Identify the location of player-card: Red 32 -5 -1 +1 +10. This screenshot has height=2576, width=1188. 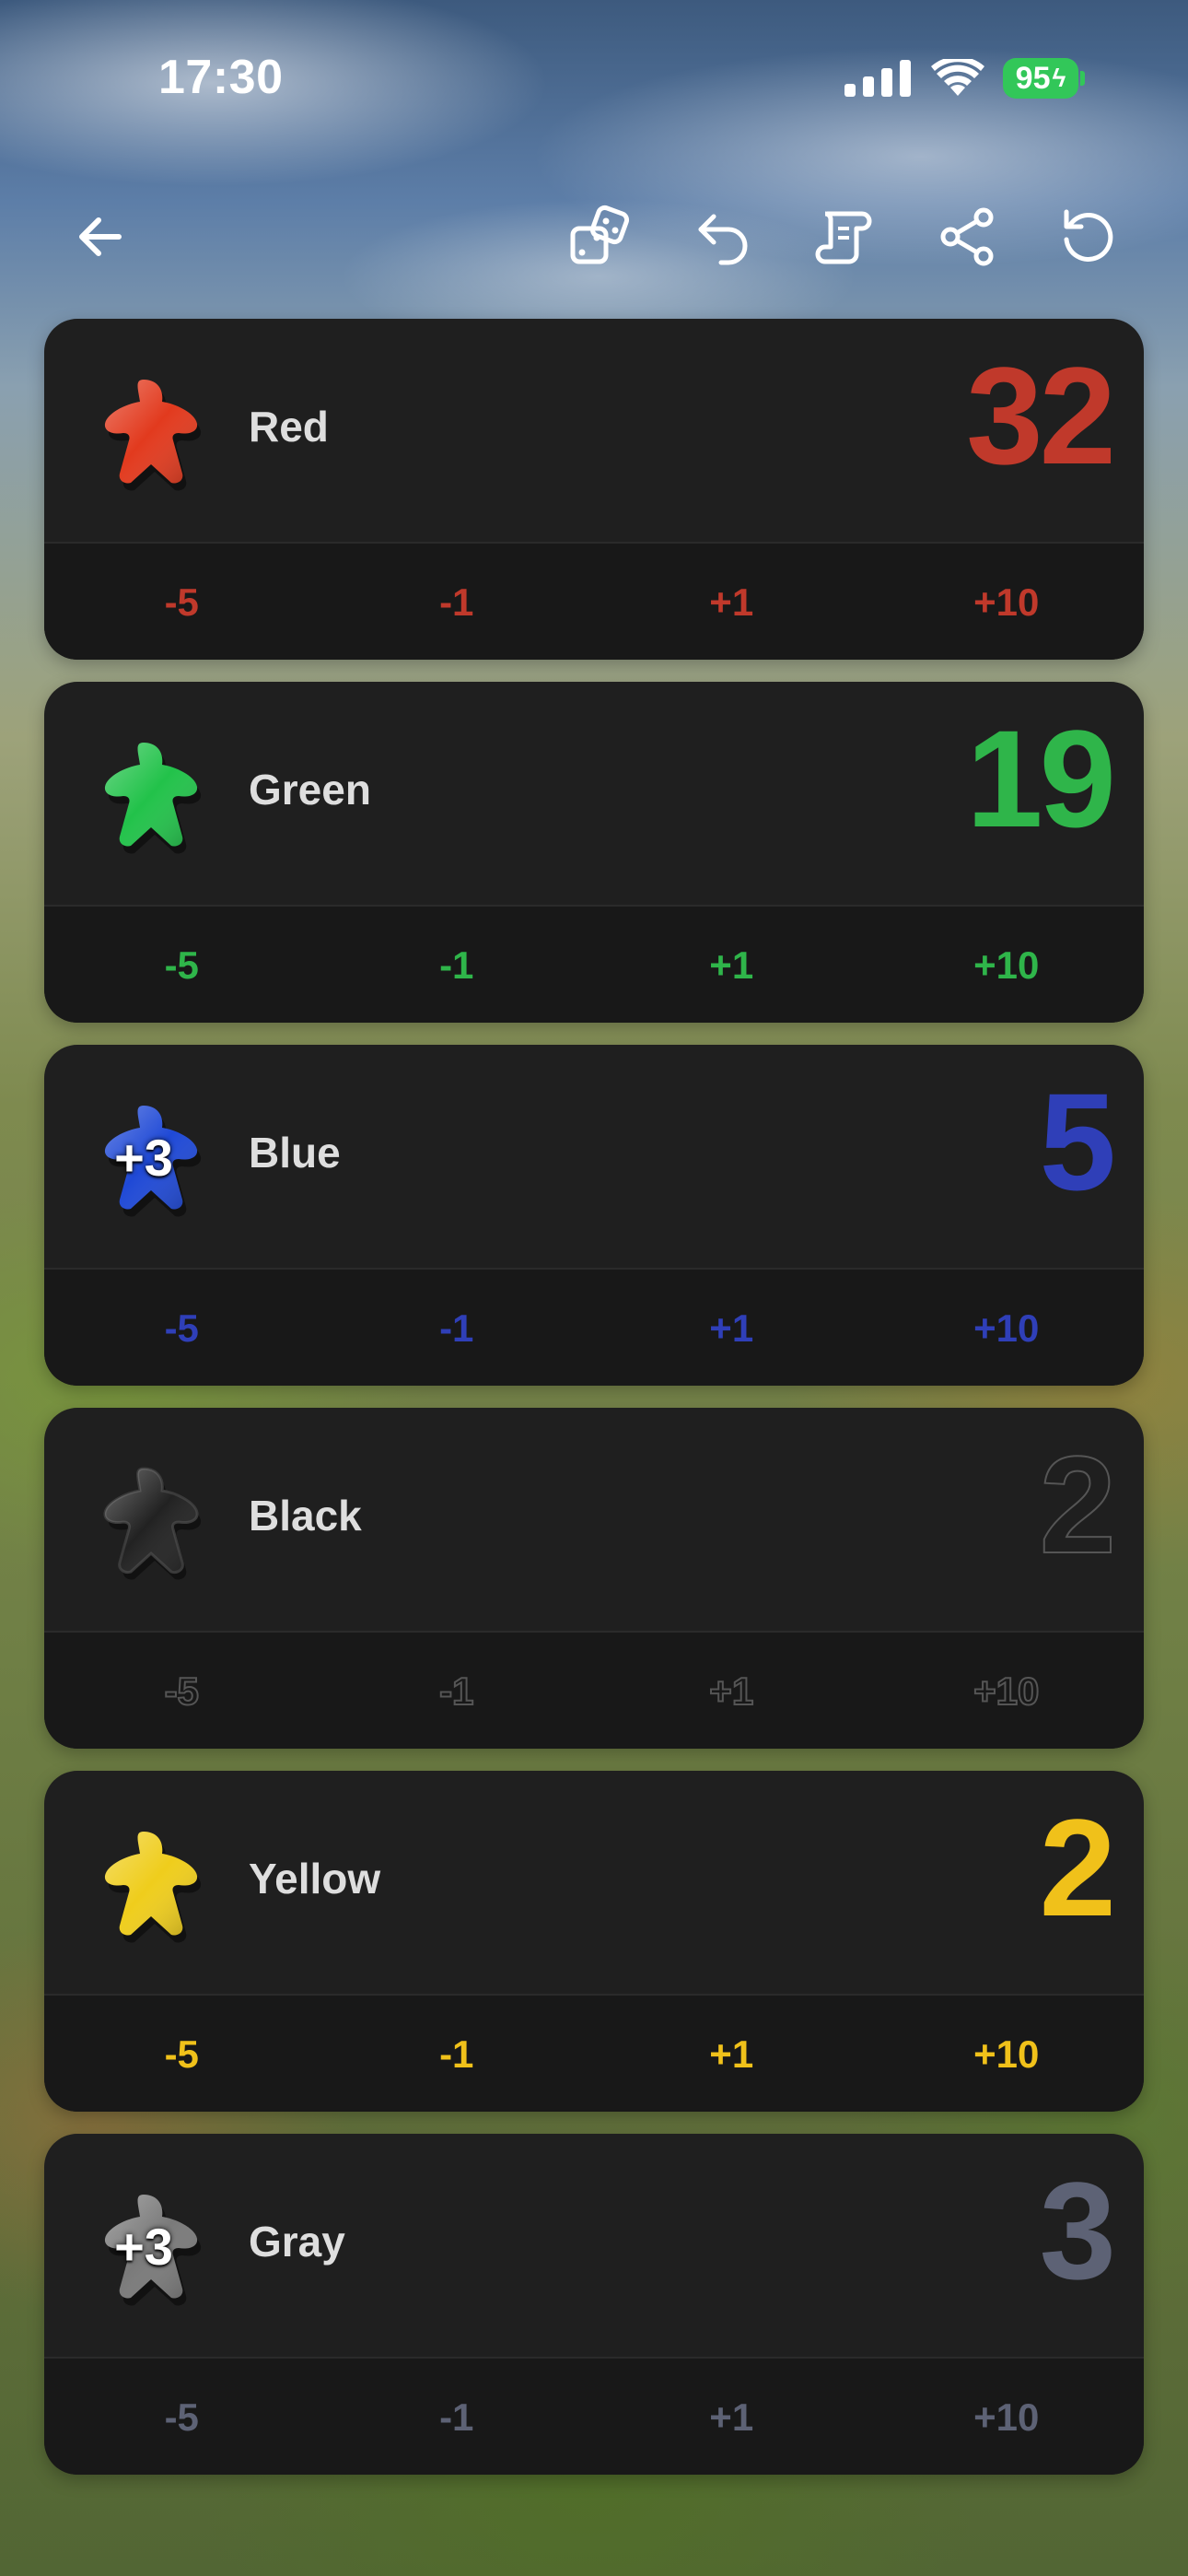
(594, 489).